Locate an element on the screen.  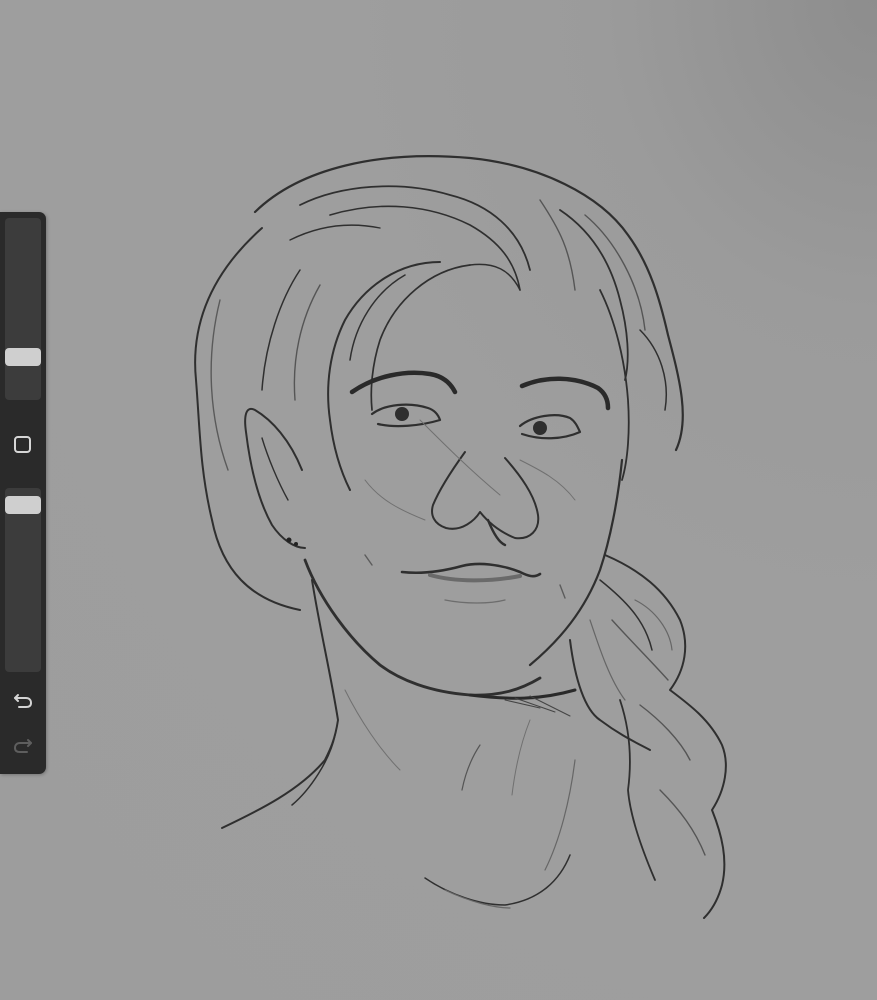
square-icon is located at coordinates (22, 444).